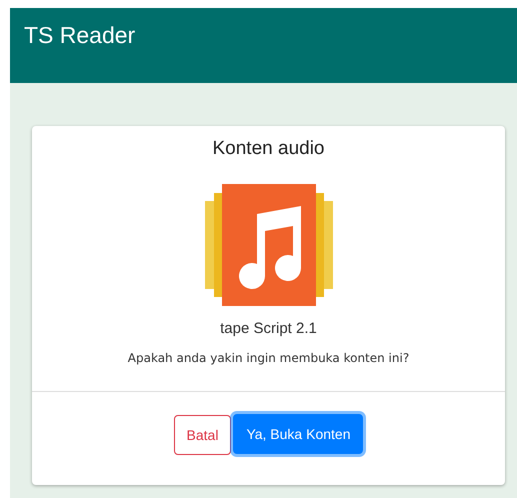 This screenshot has height=498, width=517. Describe the element at coordinates (269, 358) in the screenshot. I see `confirm-question: Apakah anda yakin ingin membuka konten ini?` at that location.